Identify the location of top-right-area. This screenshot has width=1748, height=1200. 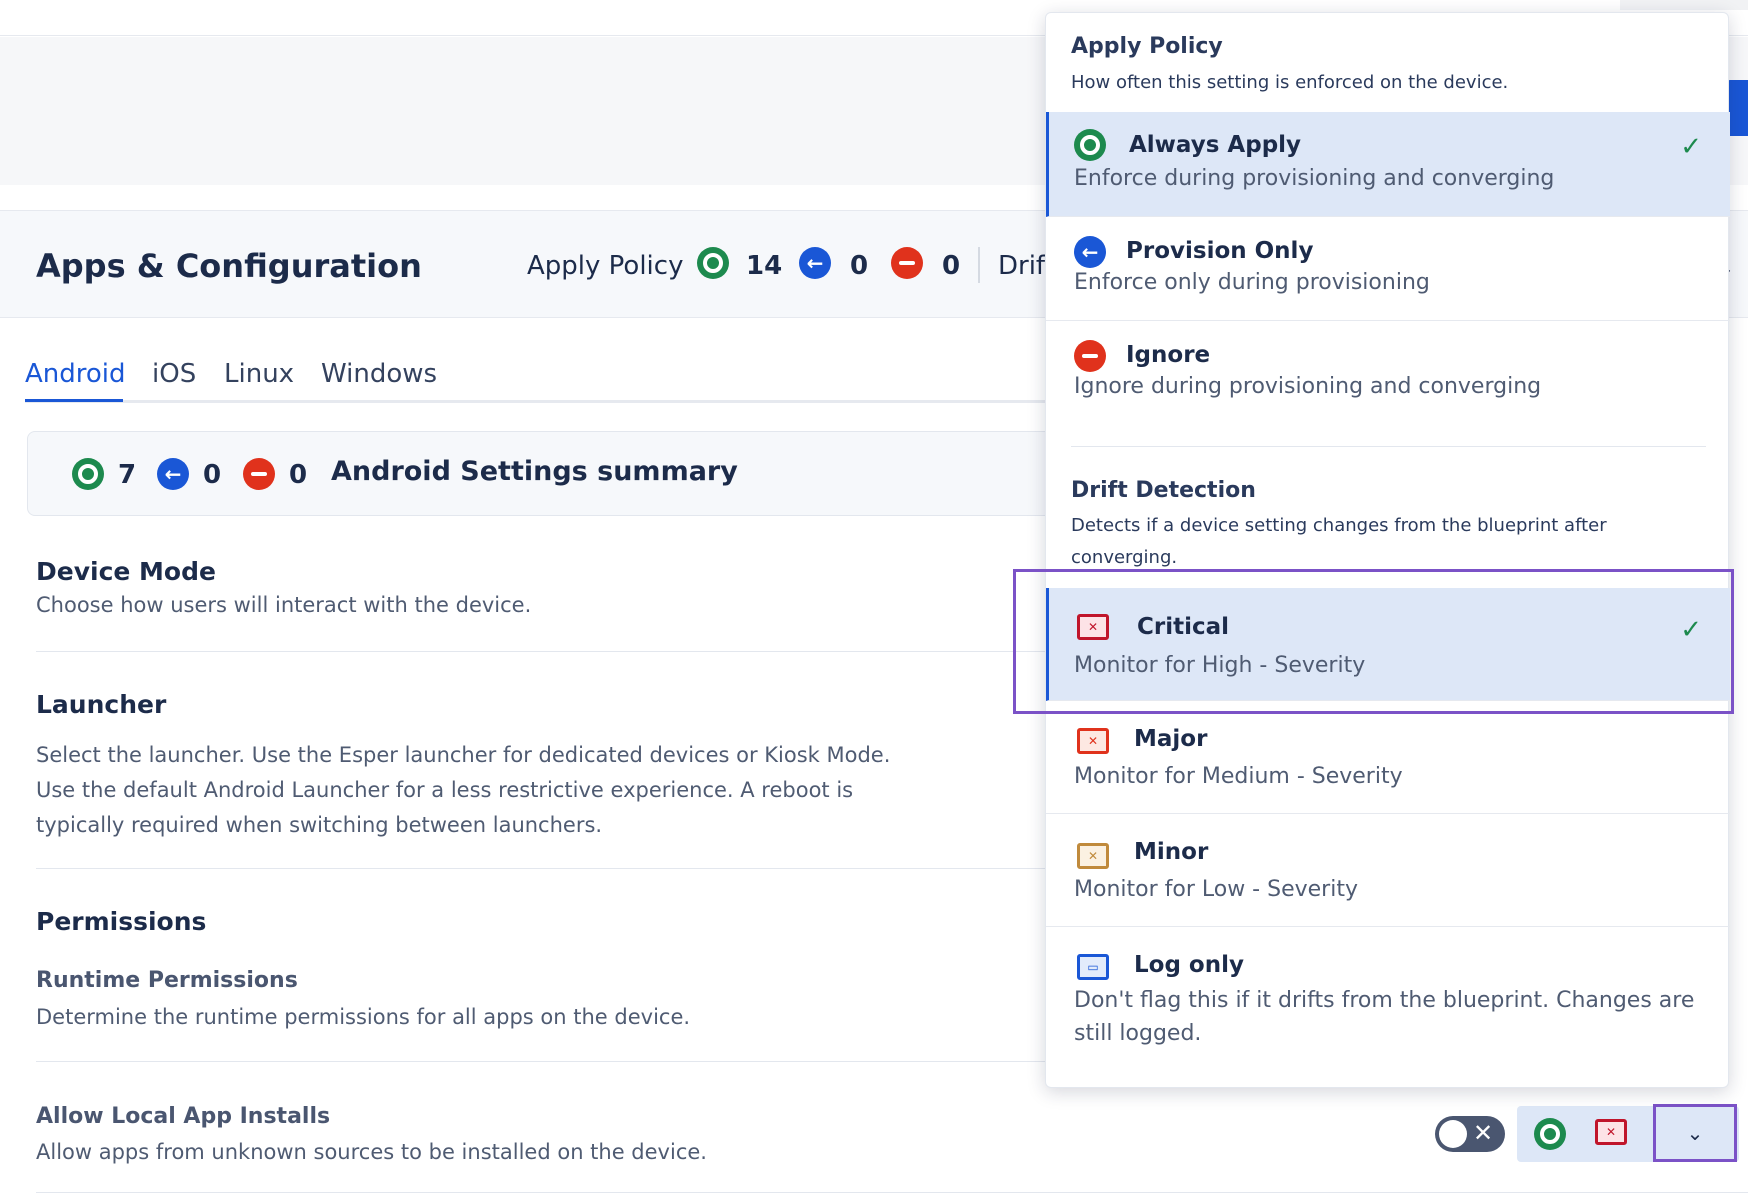
(1684, 5).